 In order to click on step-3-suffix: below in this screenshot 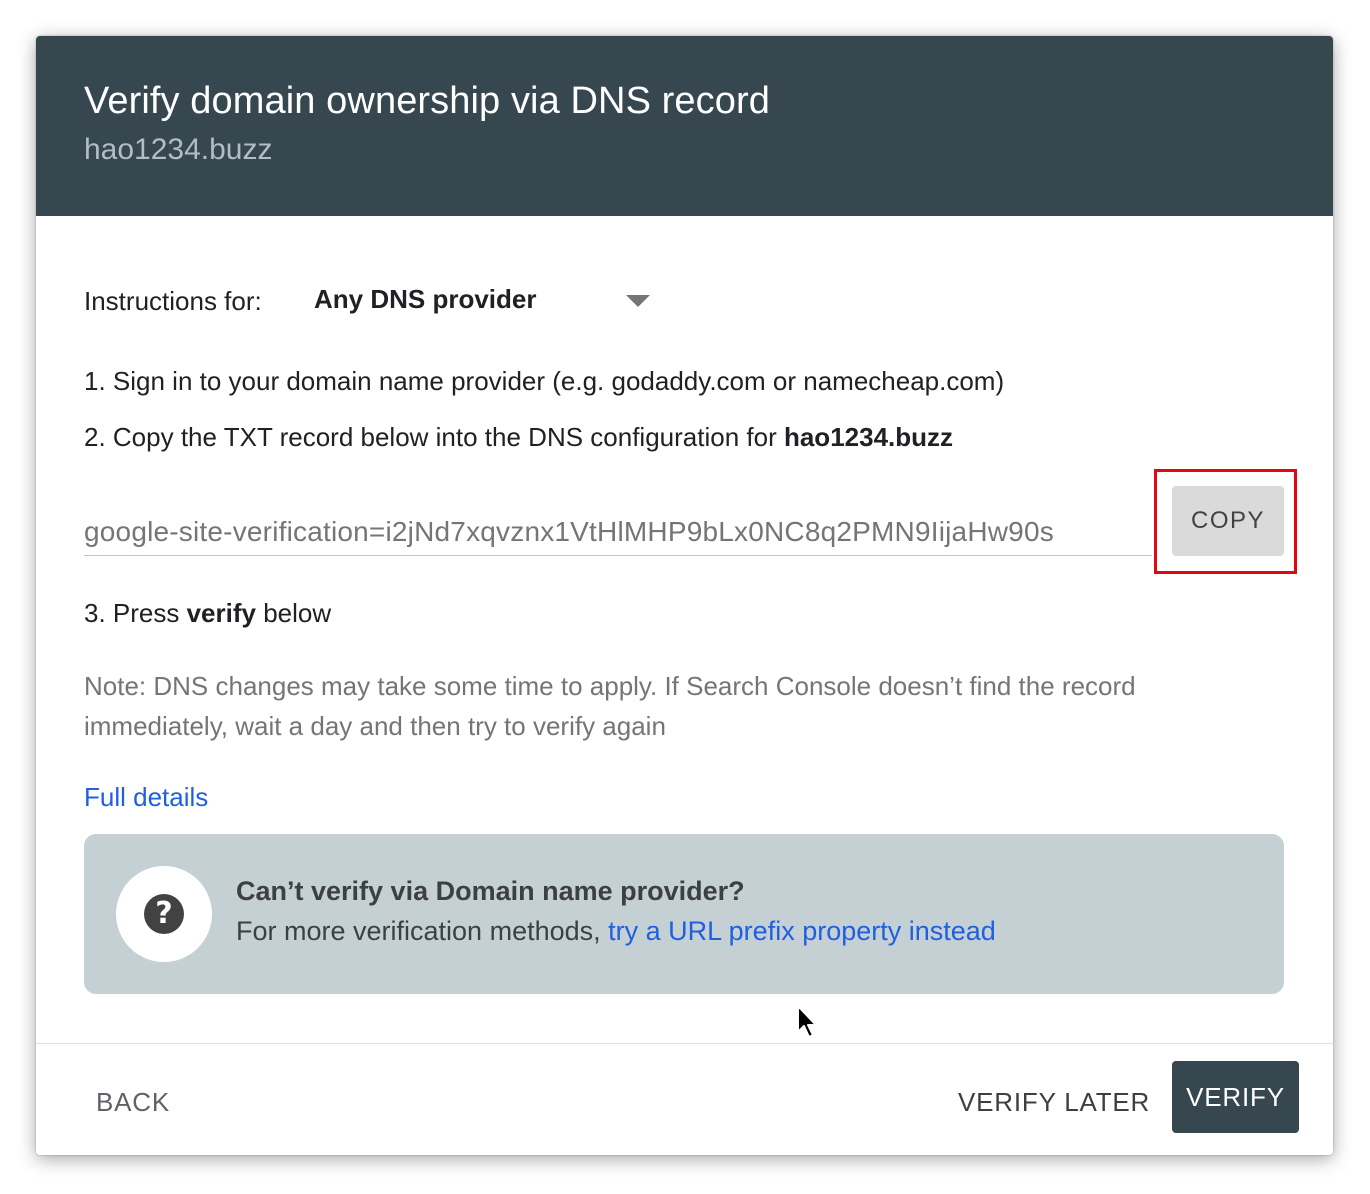, I will do `click(293, 613)`.